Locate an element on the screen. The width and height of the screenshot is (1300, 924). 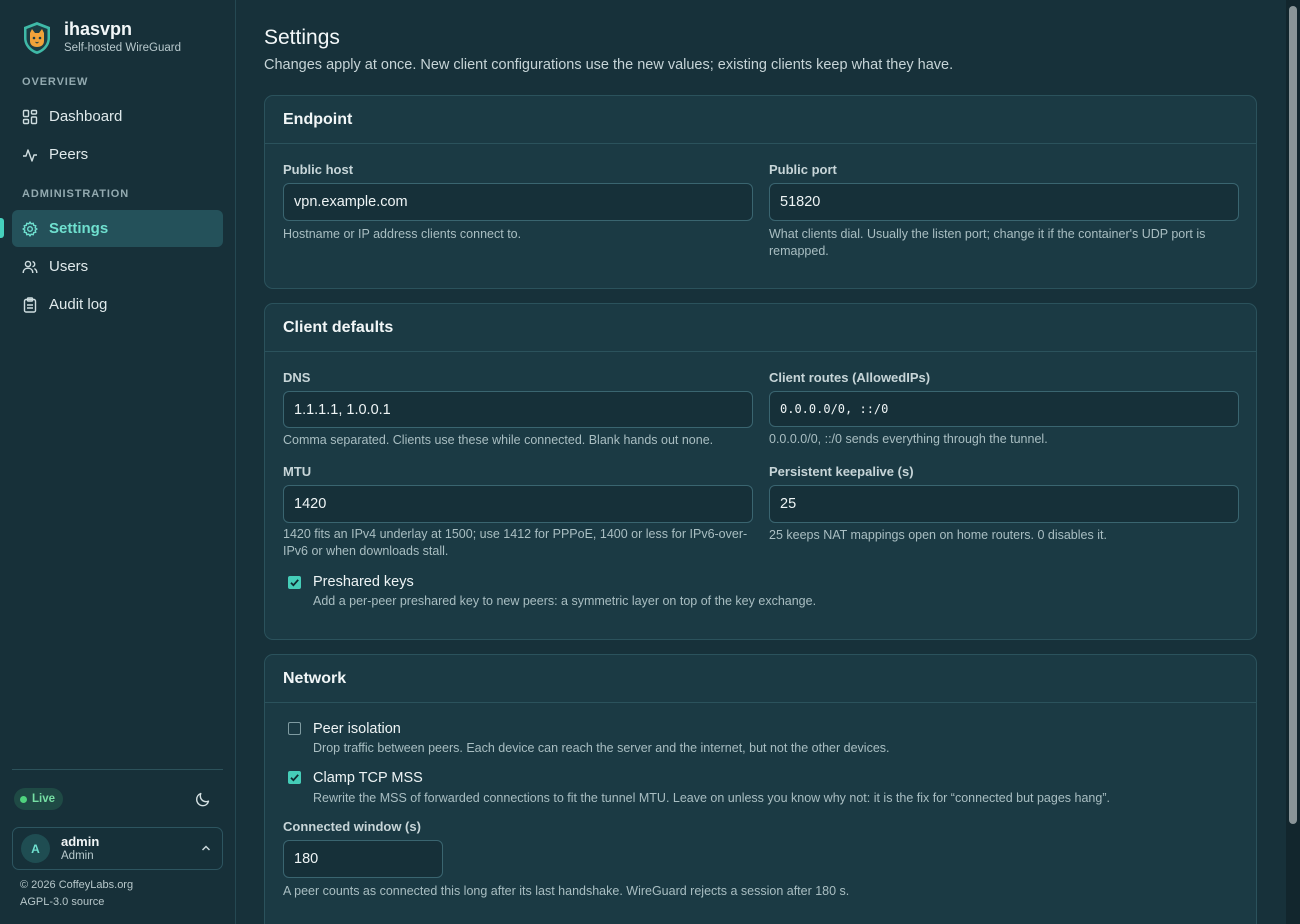
chevron-up-icon is located at coordinates (206, 848).